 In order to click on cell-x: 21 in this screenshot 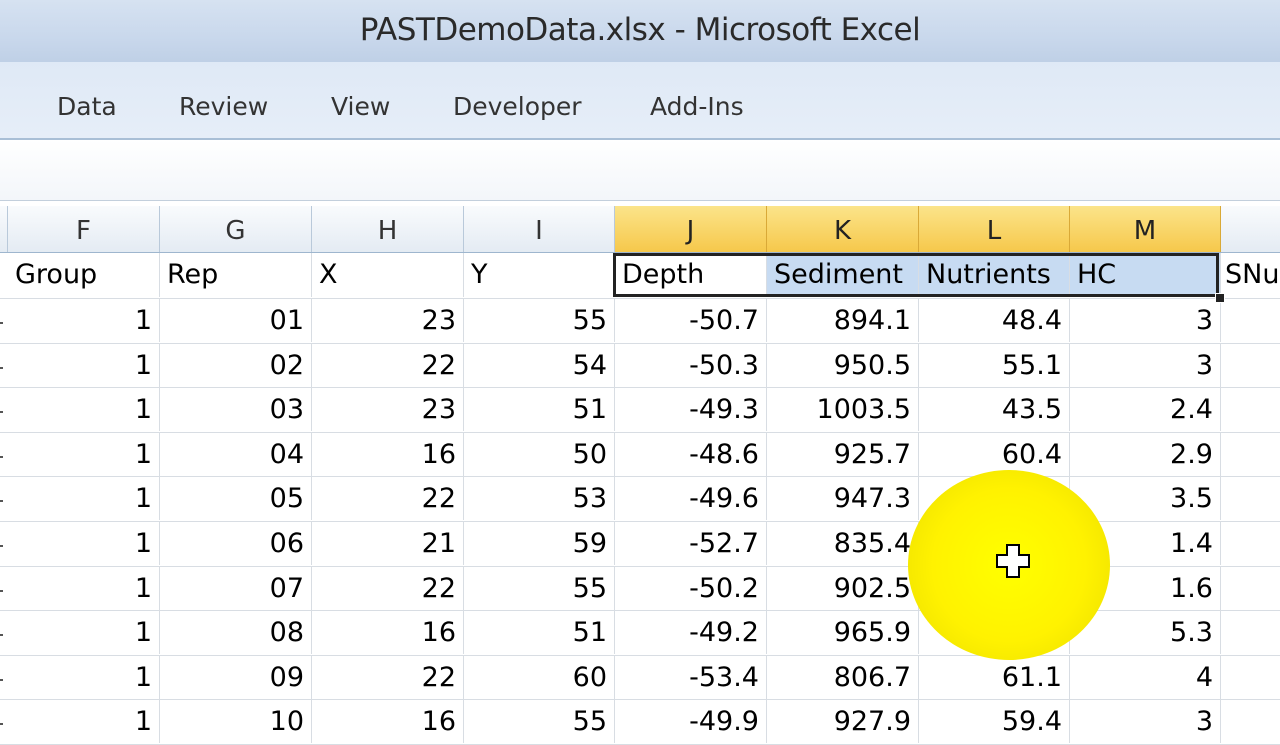, I will do `click(388, 543)`.